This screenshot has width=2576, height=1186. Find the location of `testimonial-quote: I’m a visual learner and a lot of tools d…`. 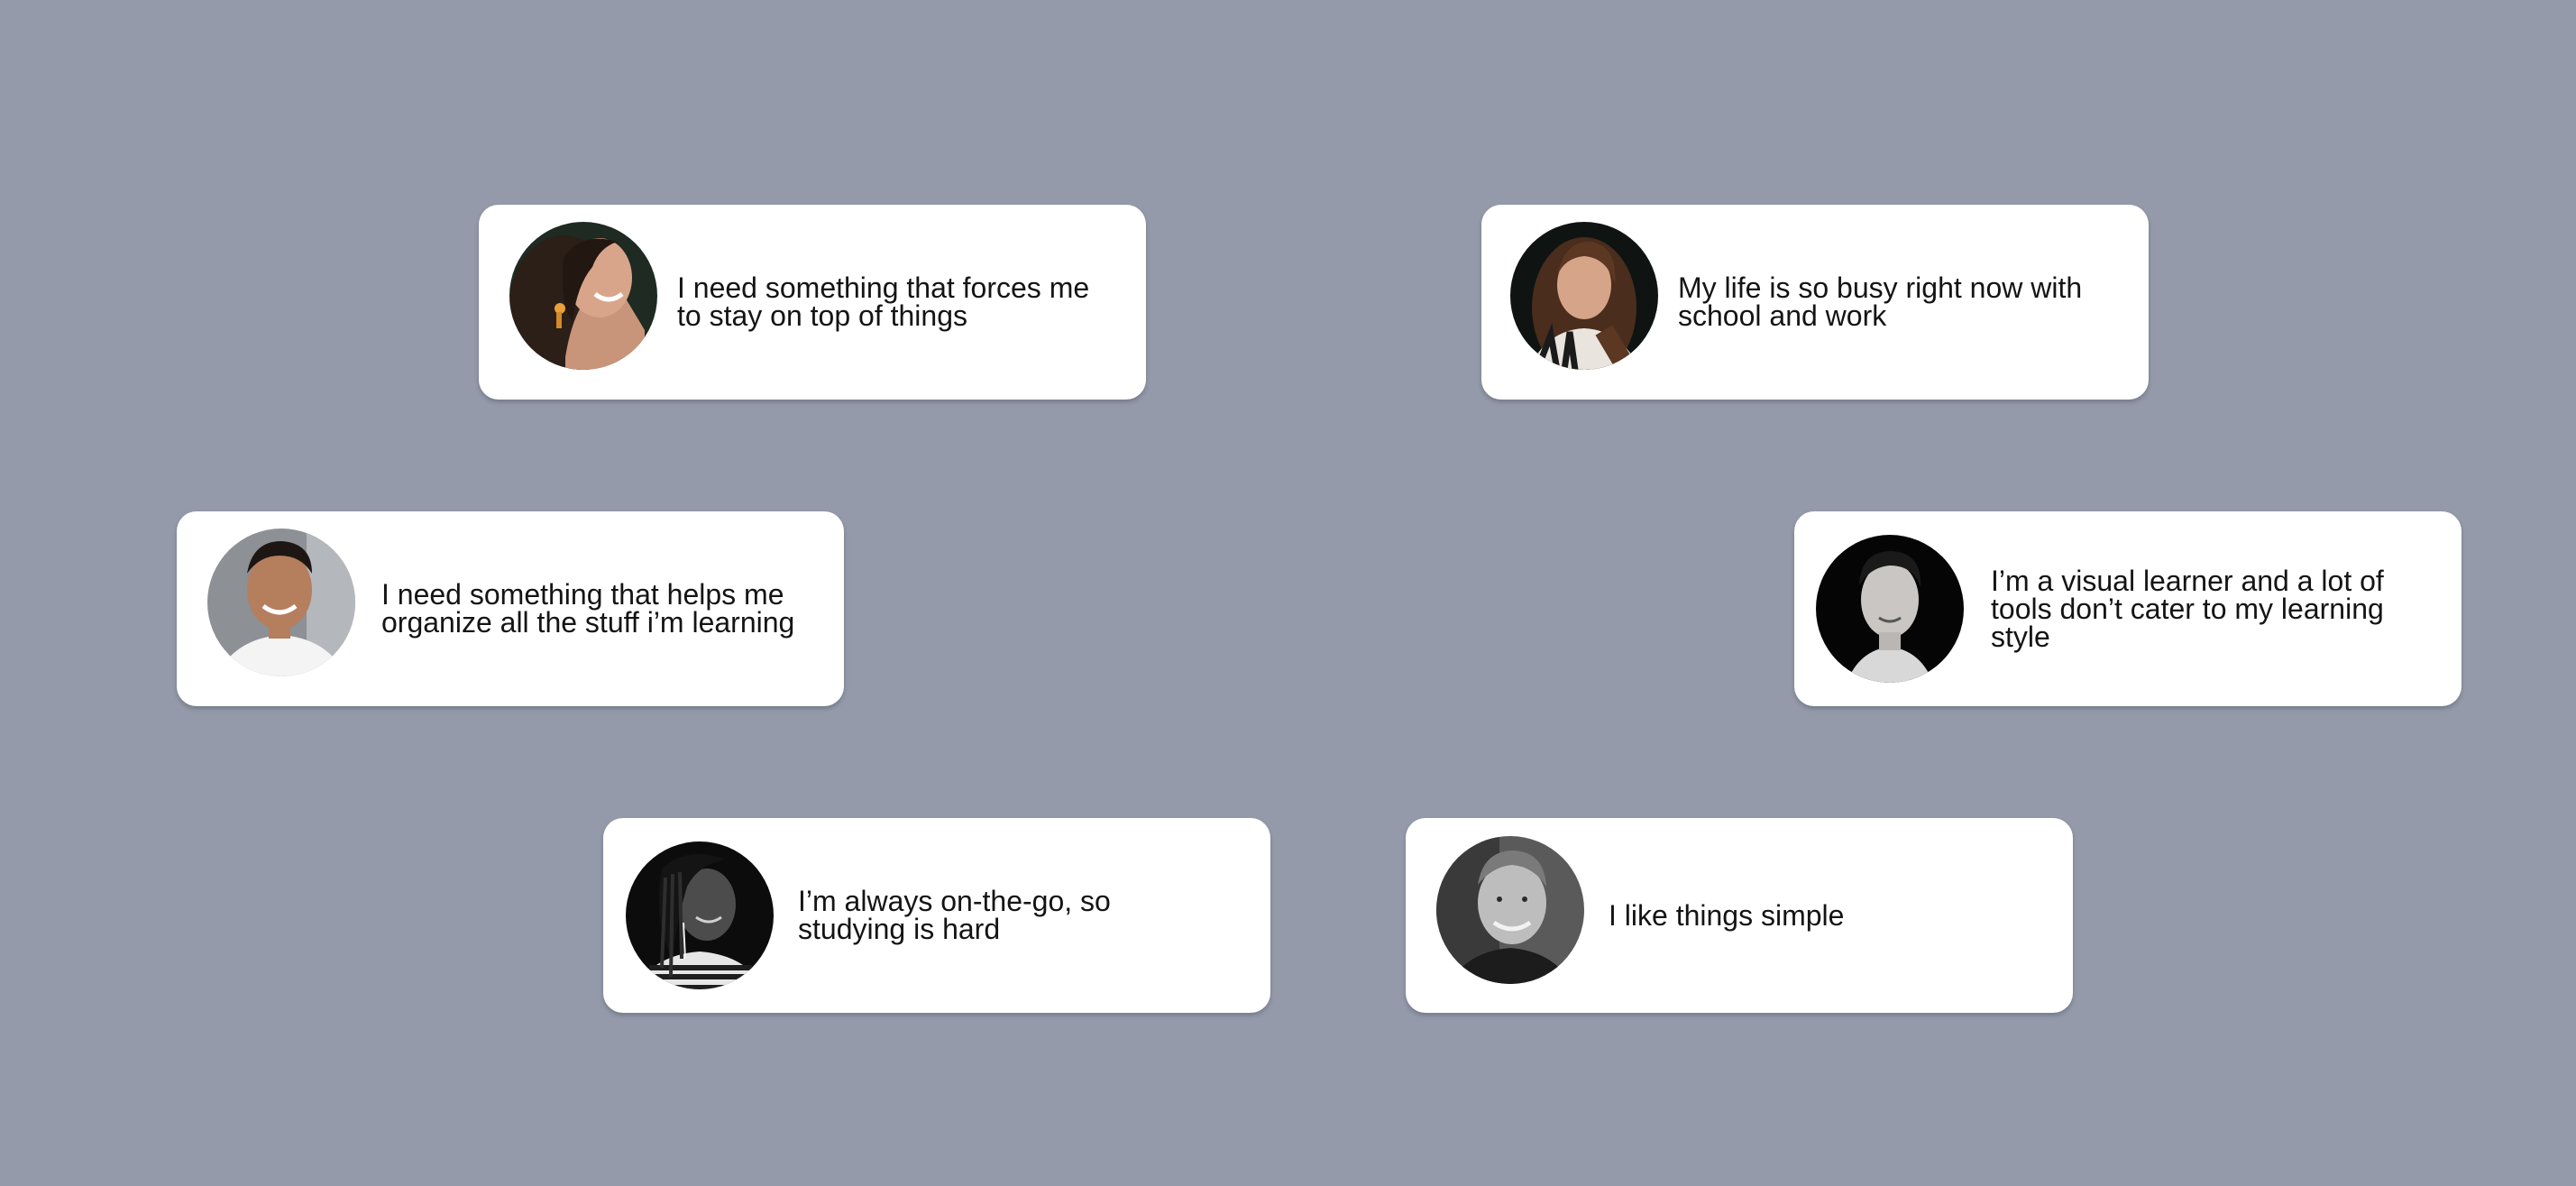

testimonial-quote: I’m a visual learner and a lot of tools d… is located at coordinates (2212, 608).